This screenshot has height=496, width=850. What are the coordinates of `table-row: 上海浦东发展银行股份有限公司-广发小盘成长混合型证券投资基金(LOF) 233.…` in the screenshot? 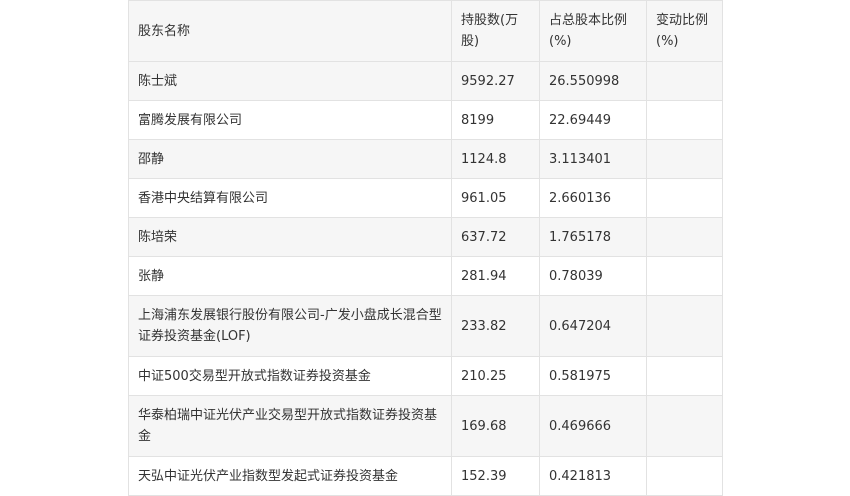 It's located at (425, 326).